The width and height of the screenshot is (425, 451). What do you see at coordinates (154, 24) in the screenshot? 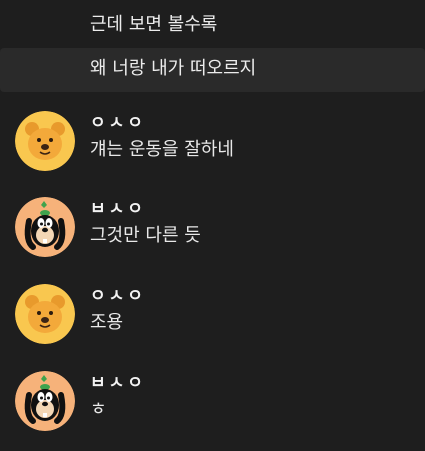
I see `message-text: 근데 보면 볼수록` at bounding box center [154, 24].